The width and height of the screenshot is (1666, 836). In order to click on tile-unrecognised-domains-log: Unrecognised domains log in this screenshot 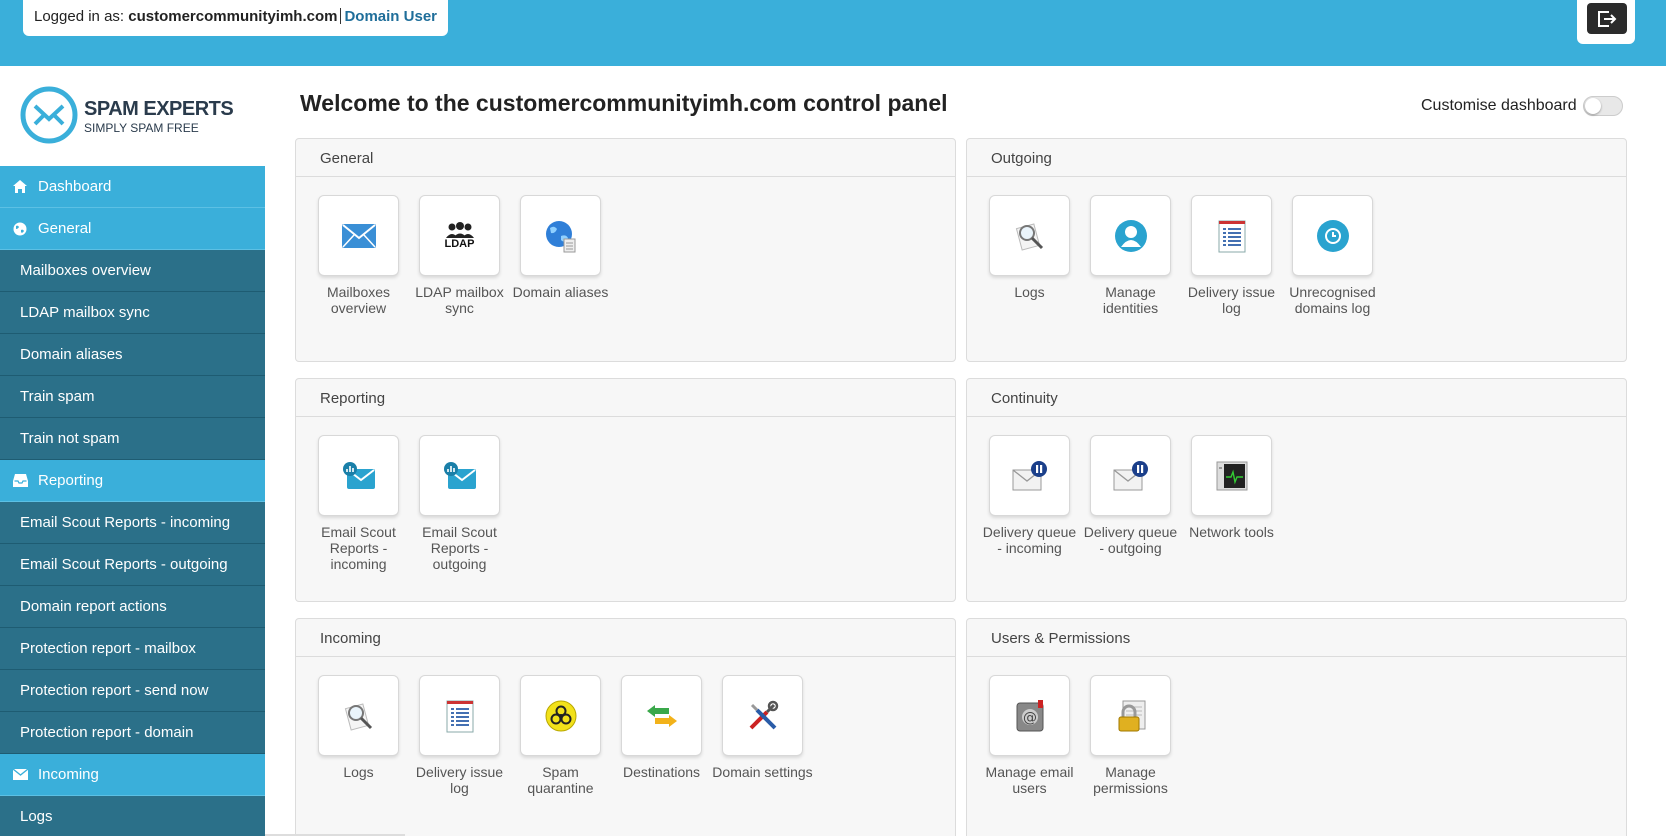, I will do `click(1332, 255)`.